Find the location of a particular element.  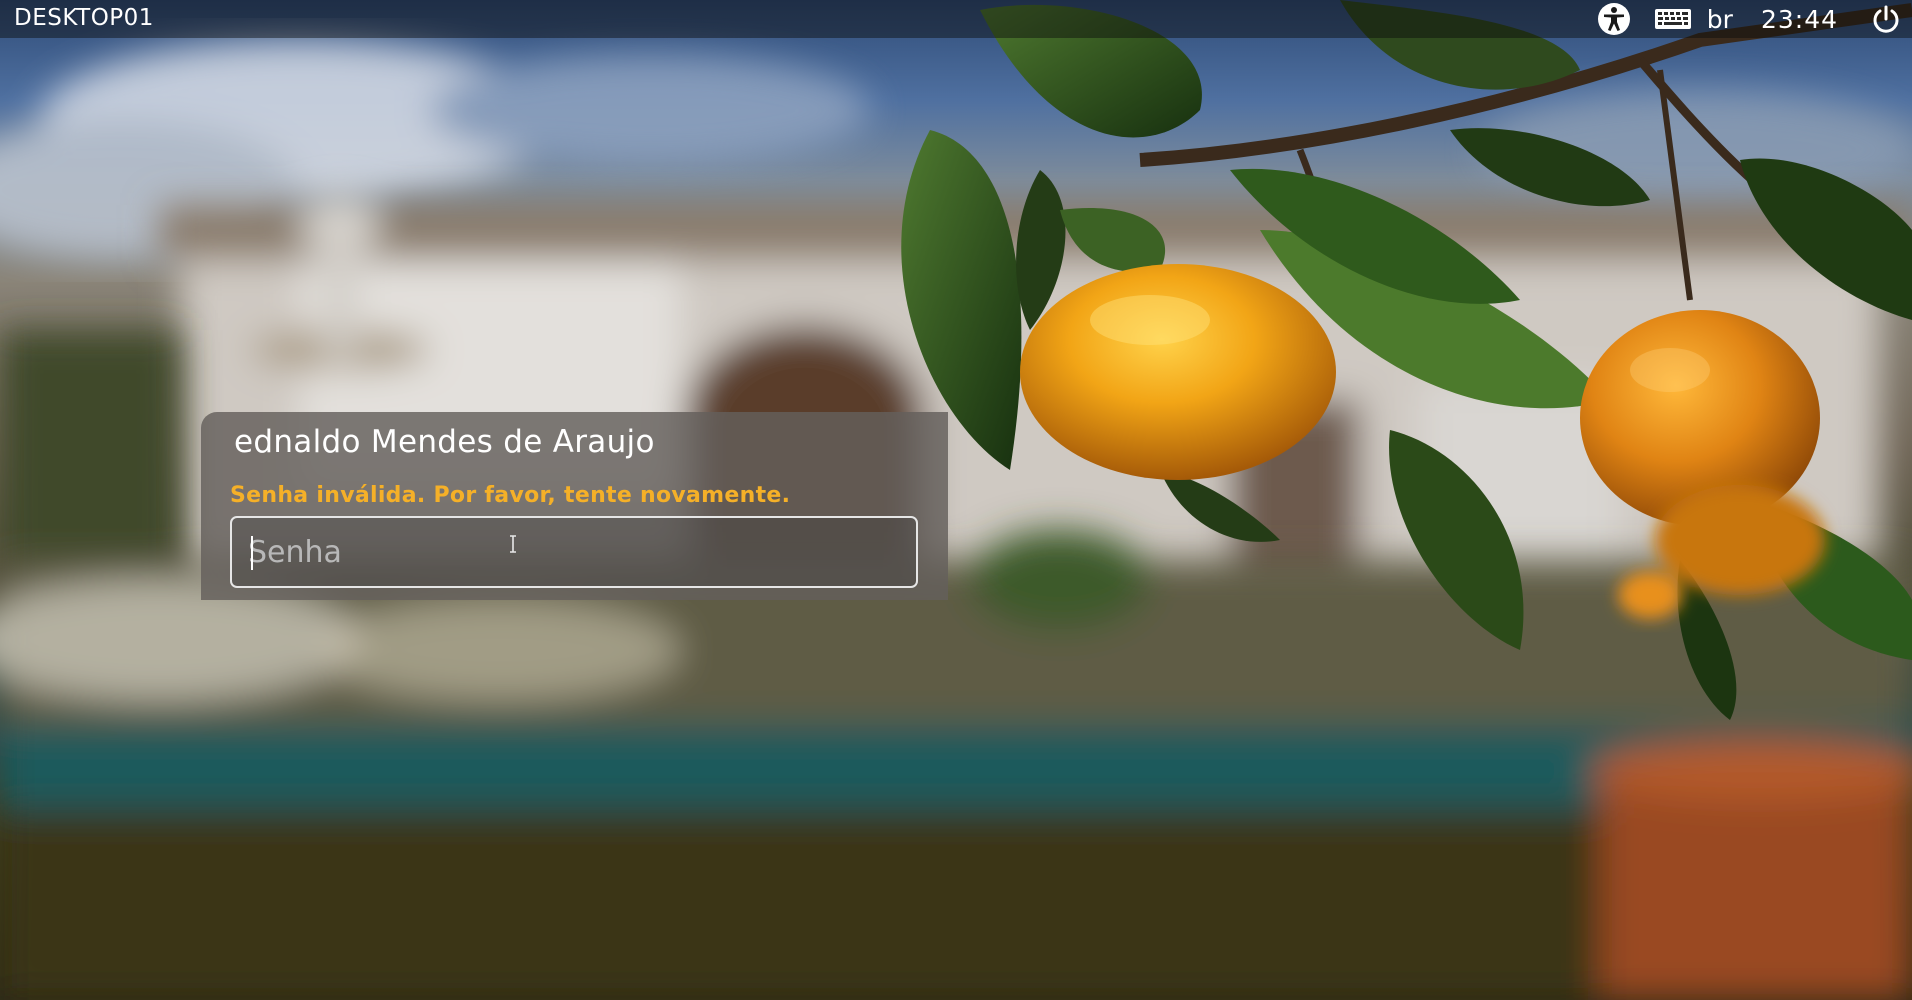

text-caret is located at coordinates (252, 553).